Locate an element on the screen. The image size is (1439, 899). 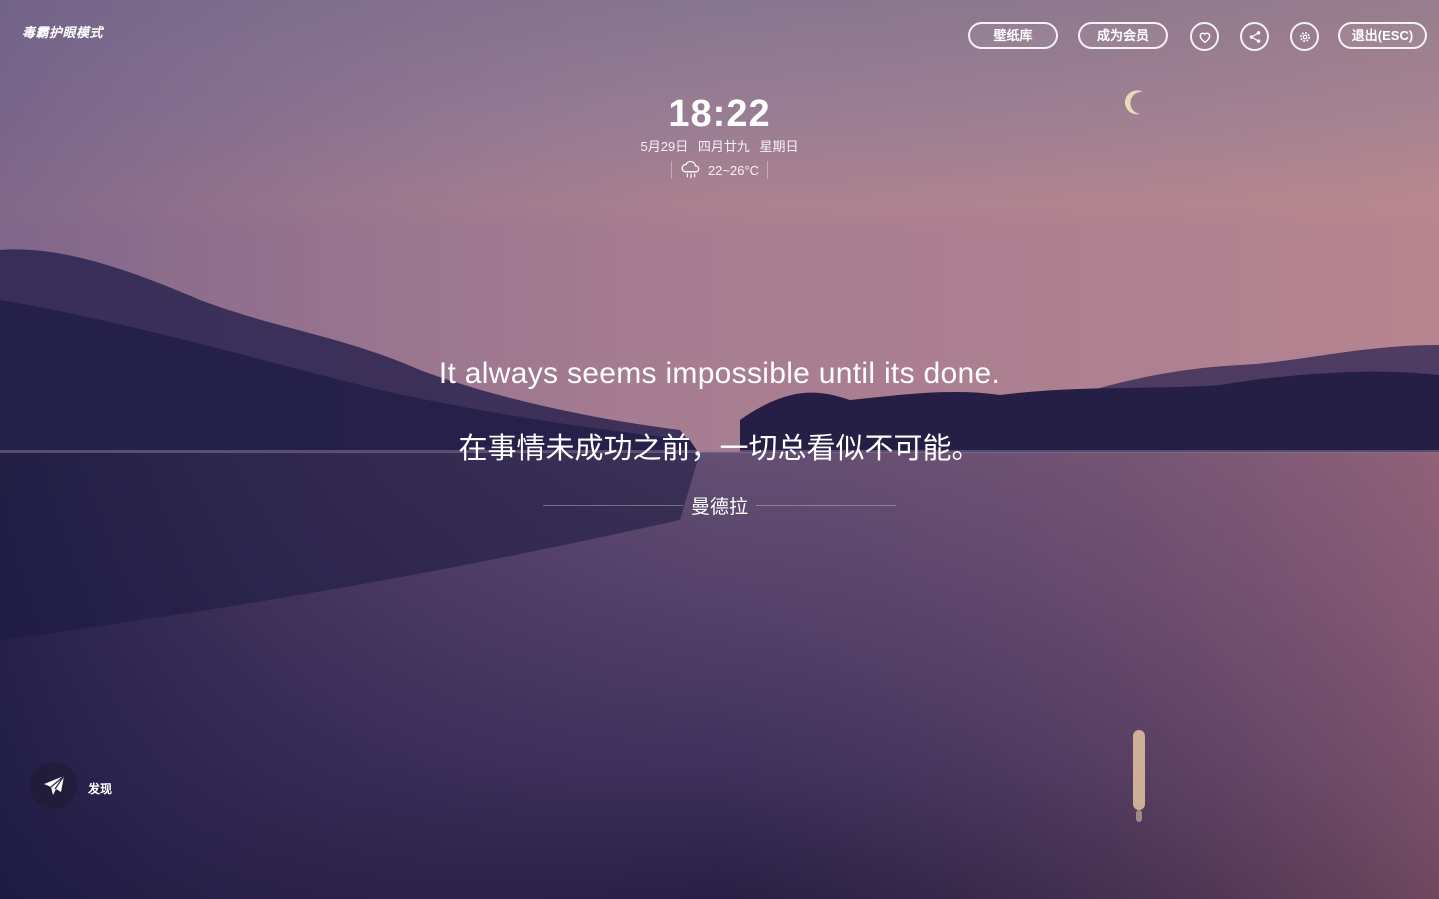
temperature: 22~26°C is located at coordinates (733, 170).